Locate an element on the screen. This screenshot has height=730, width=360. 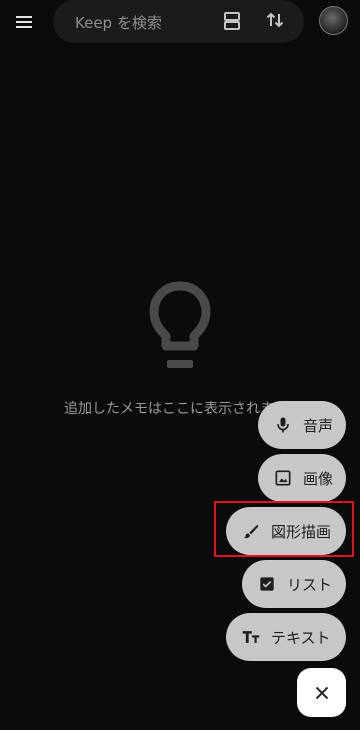
view-agenda-icon is located at coordinates (232, 21).